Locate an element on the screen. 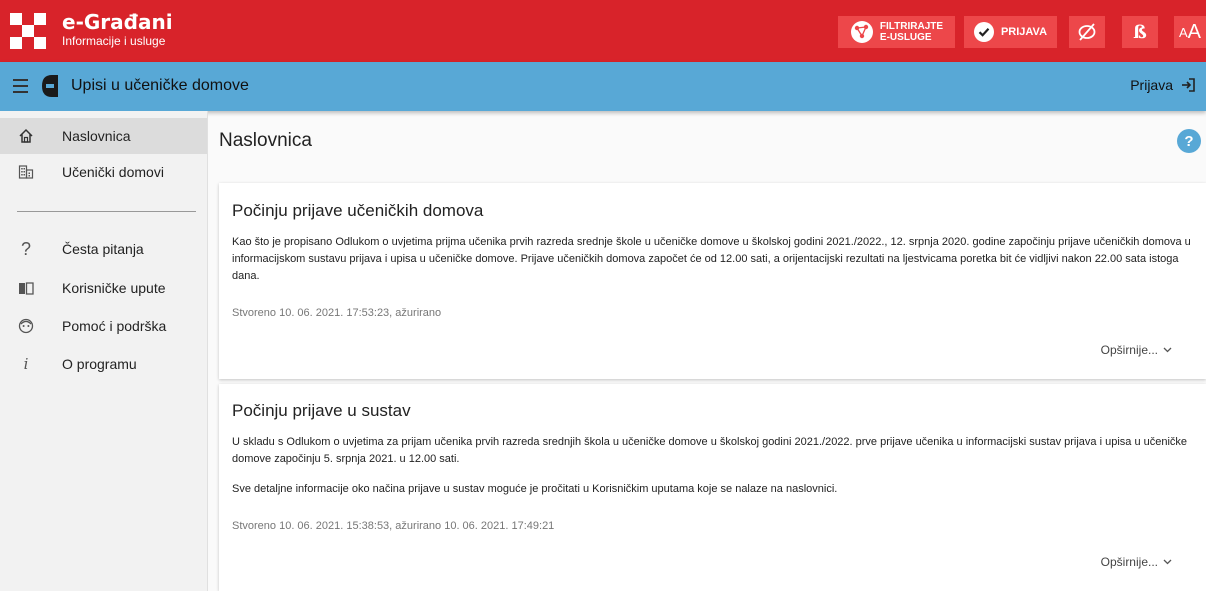 The height and width of the screenshot is (591, 1206). sidebar-item-label: Korisničke upute is located at coordinates (114, 288).